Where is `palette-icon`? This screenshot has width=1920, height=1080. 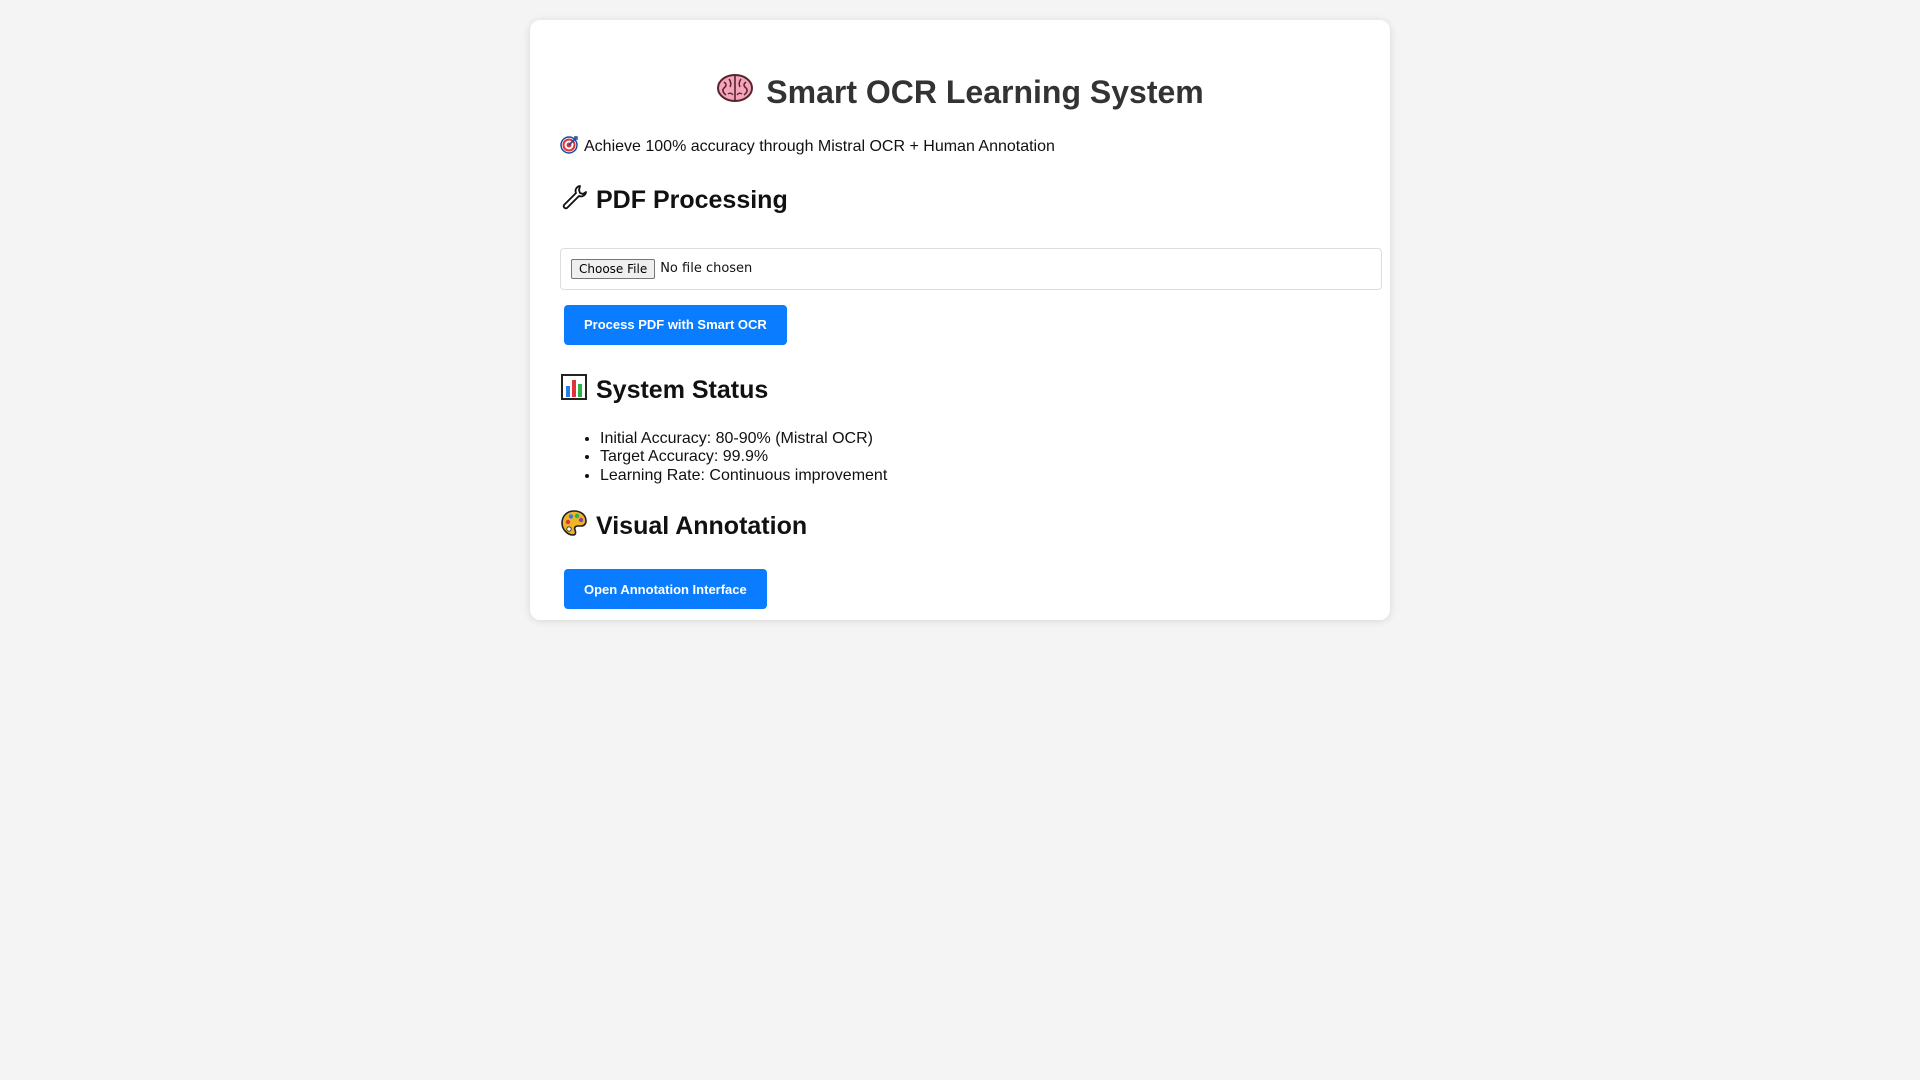
palette-icon is located at coordinates (574, 526).